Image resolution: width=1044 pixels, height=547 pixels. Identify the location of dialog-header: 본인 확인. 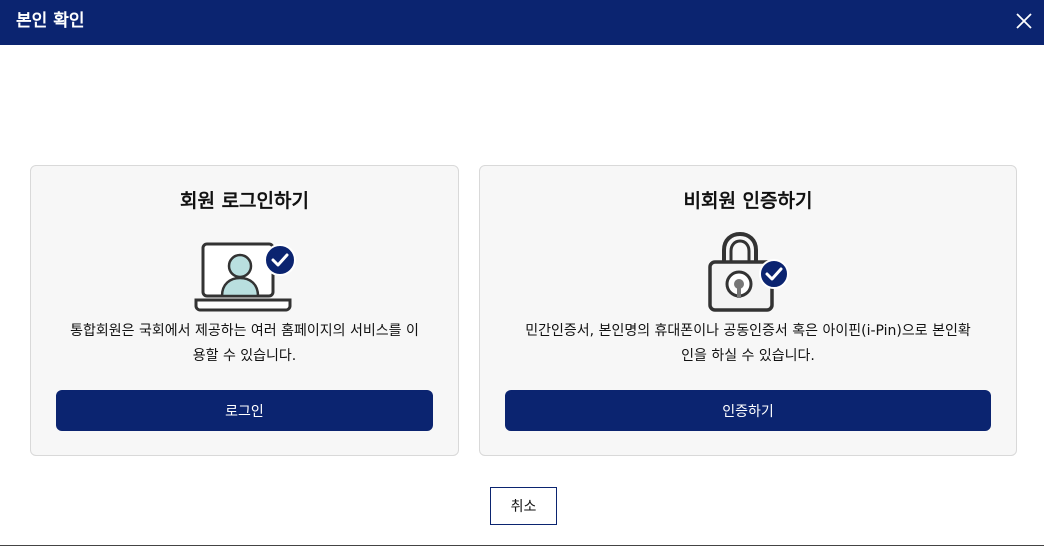
(522, 22).